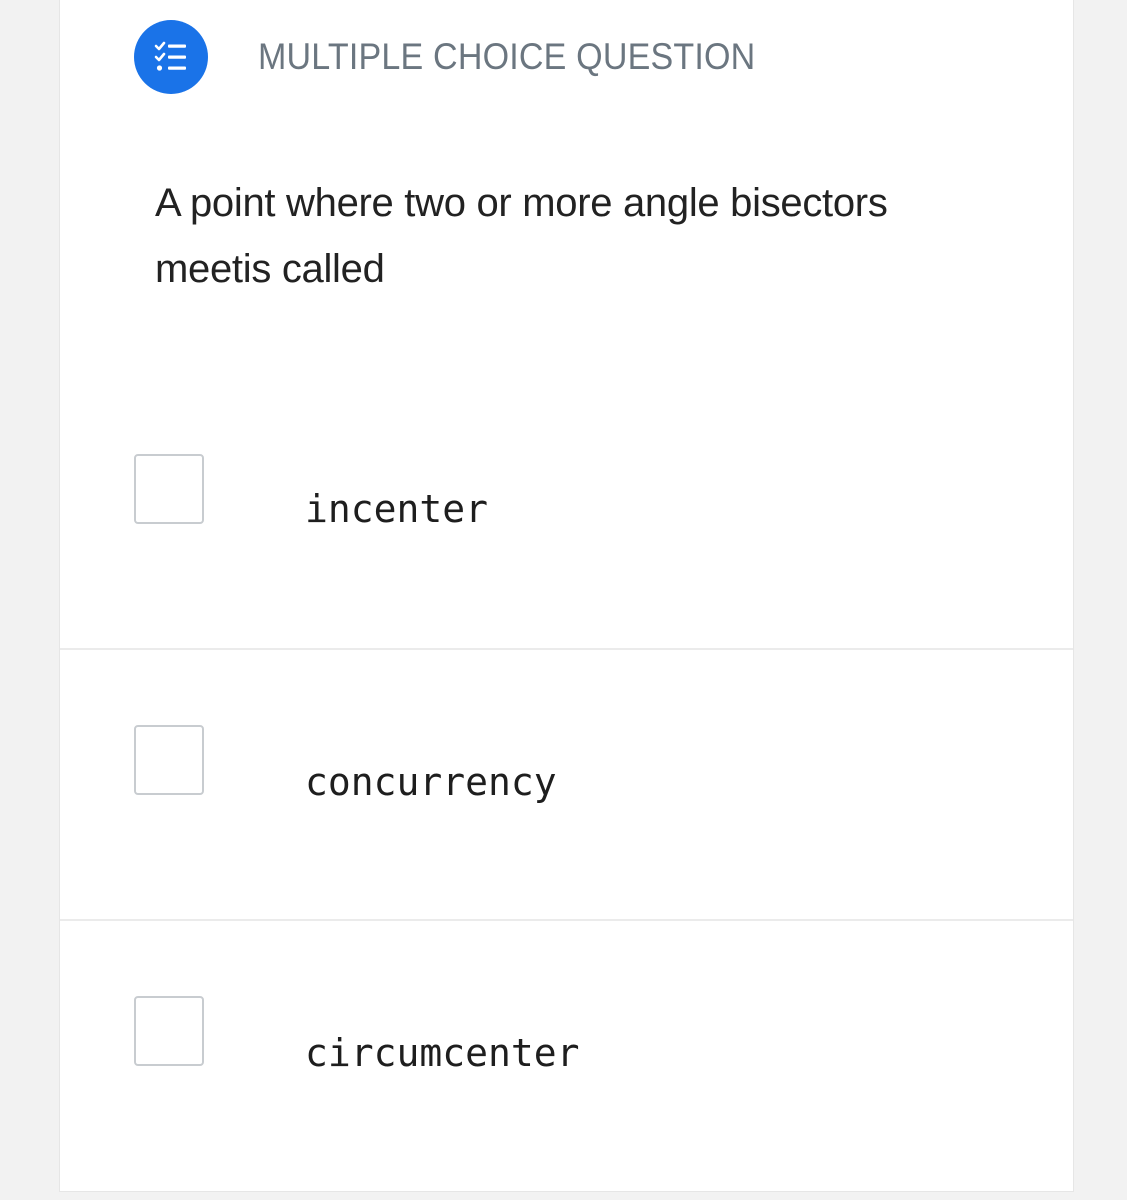 This screenshot has width=1127, height=1200. Describe the element at coordinates (507, 56) in the screenshot. I see `question-type-label: MULTIPLE CHOICE QUESTION` at that location.